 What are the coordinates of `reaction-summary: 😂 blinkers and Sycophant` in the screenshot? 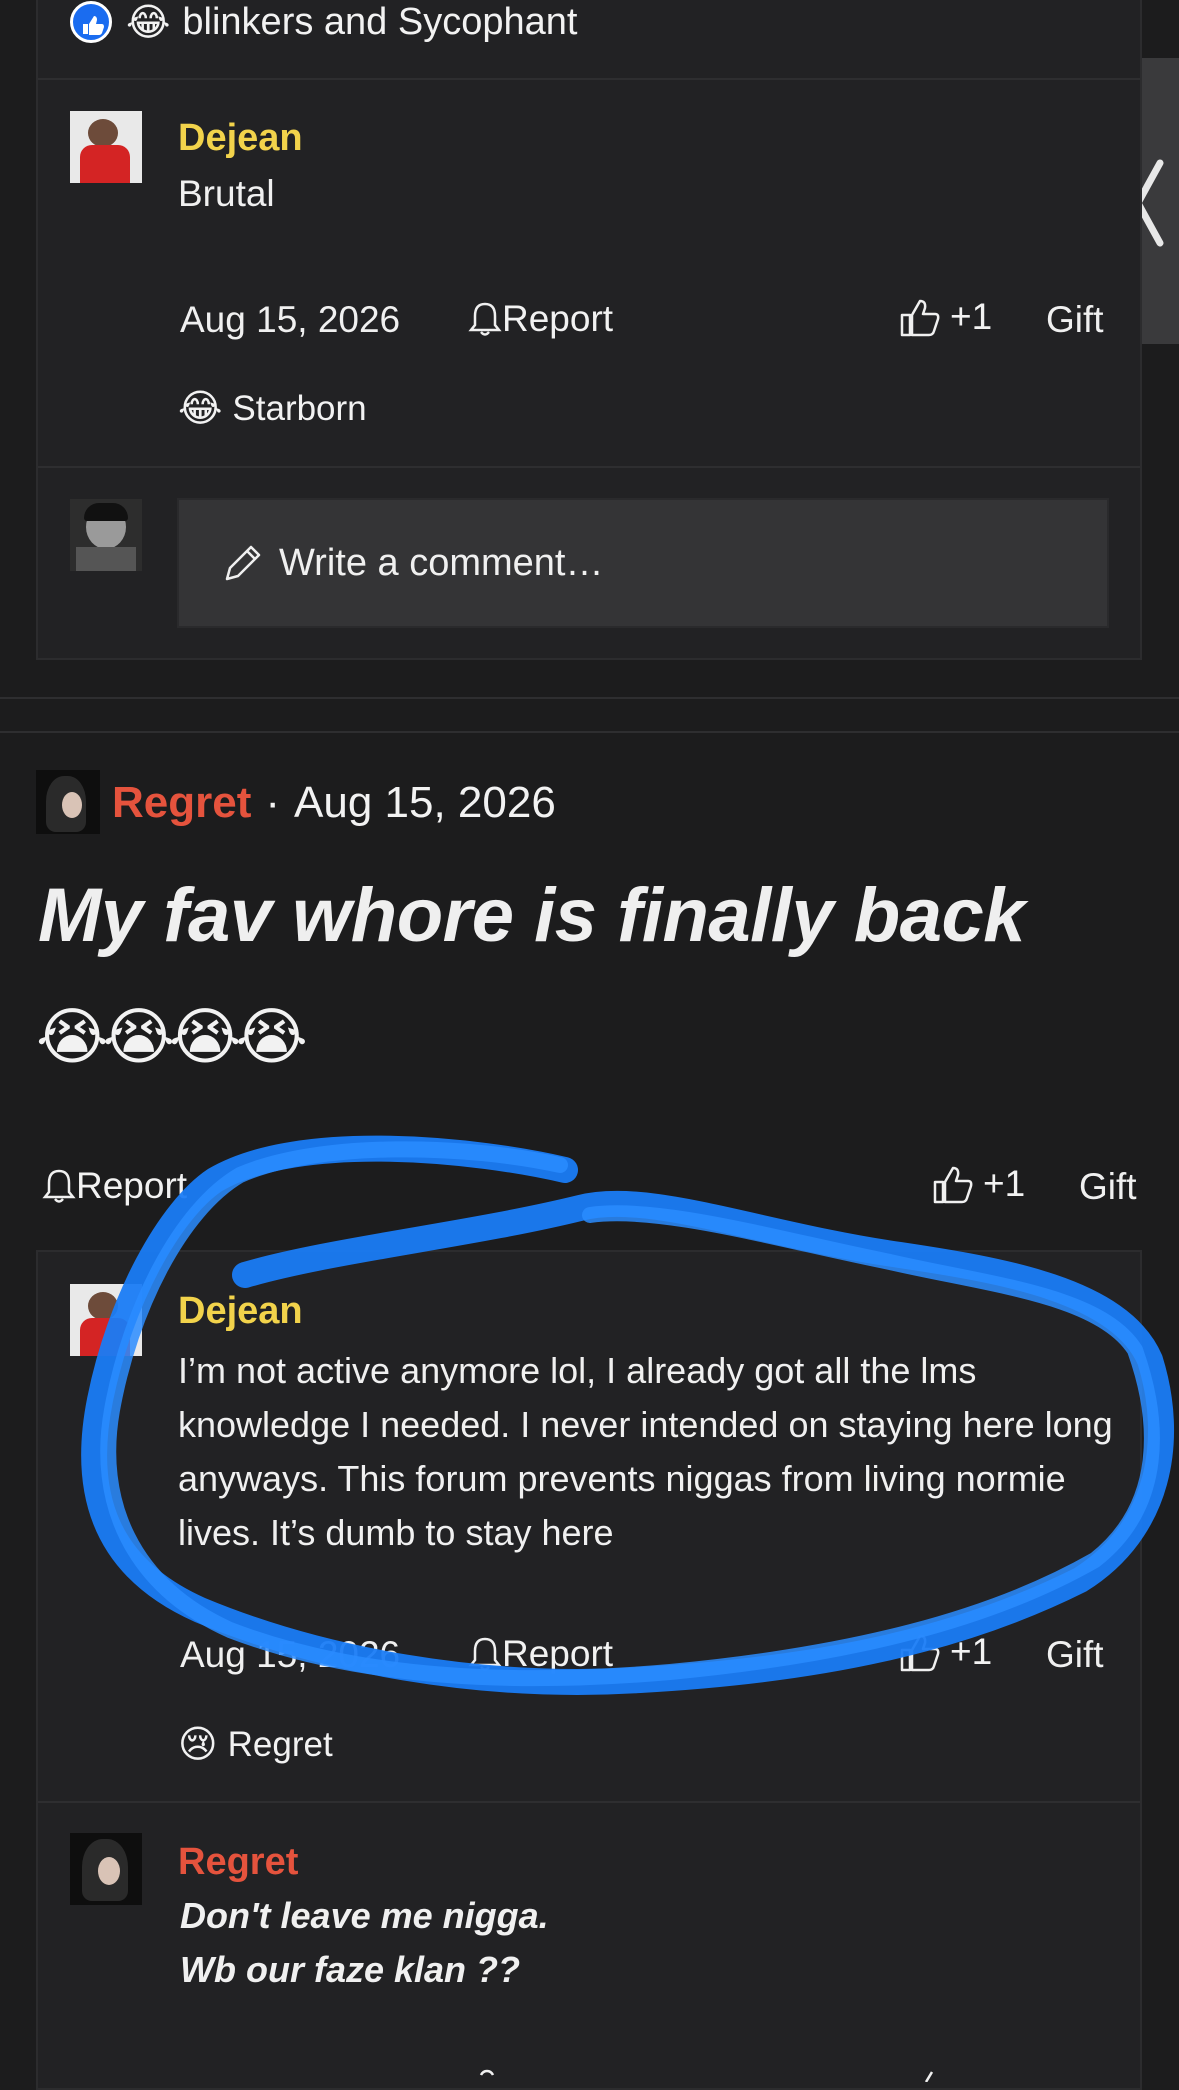 It's located at (323, 22).